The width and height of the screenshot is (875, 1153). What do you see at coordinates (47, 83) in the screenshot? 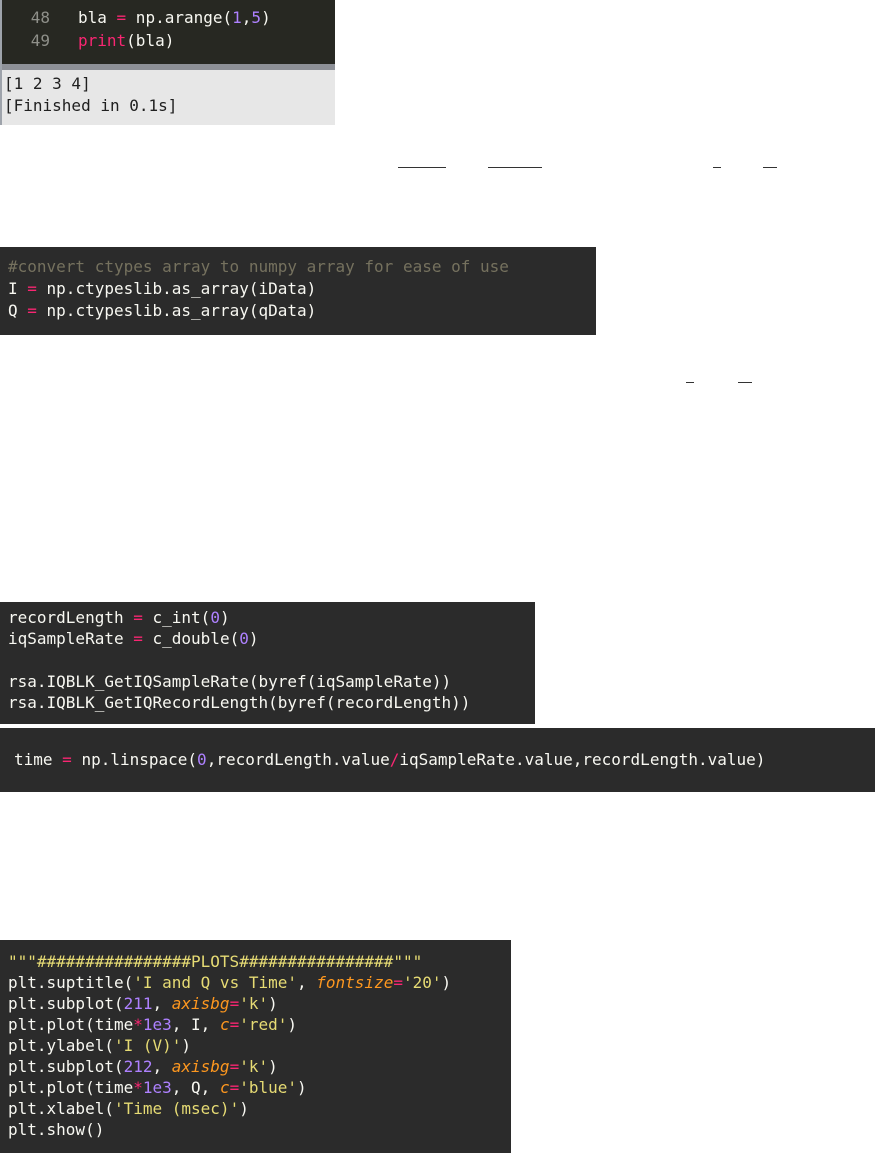
I see `console-output-line: [1 2 3 4]` at bounding box center [47, 83].